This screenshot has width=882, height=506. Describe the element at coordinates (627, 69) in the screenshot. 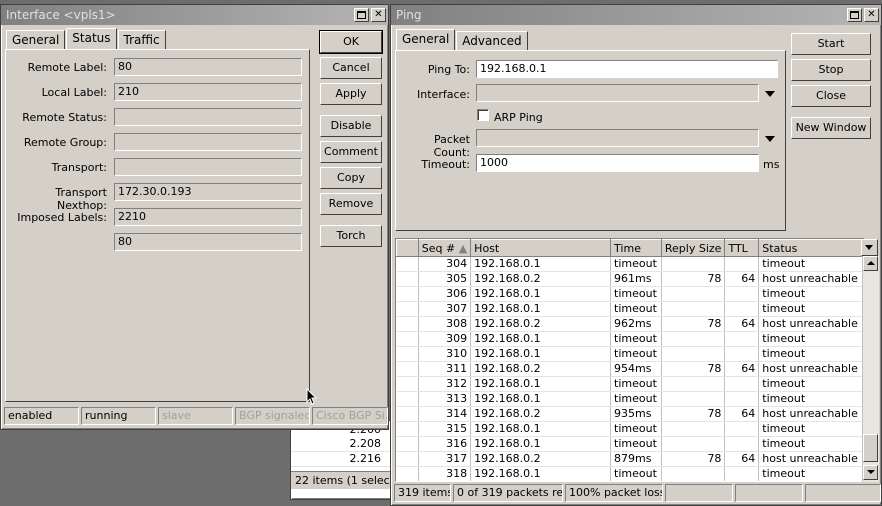

I see `ping-to-input: 192.168.0.1` at that location.